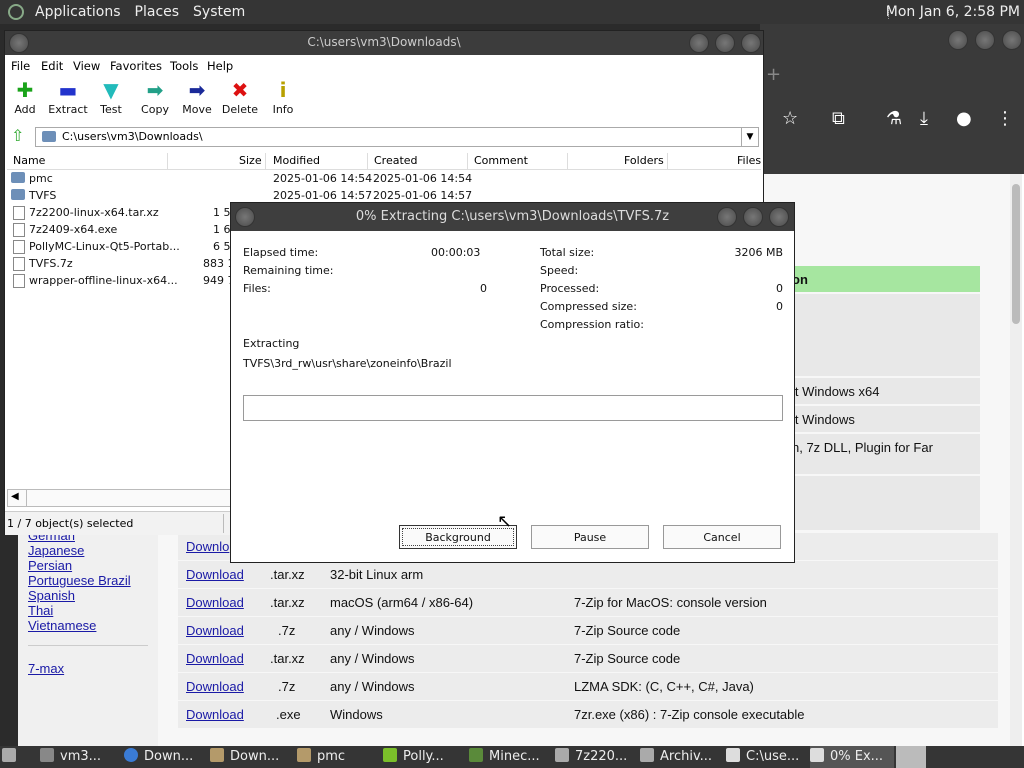 This screenshot has height=768, width=1024. I want to click on menu-favorites: Favorites, so click(136, 66).